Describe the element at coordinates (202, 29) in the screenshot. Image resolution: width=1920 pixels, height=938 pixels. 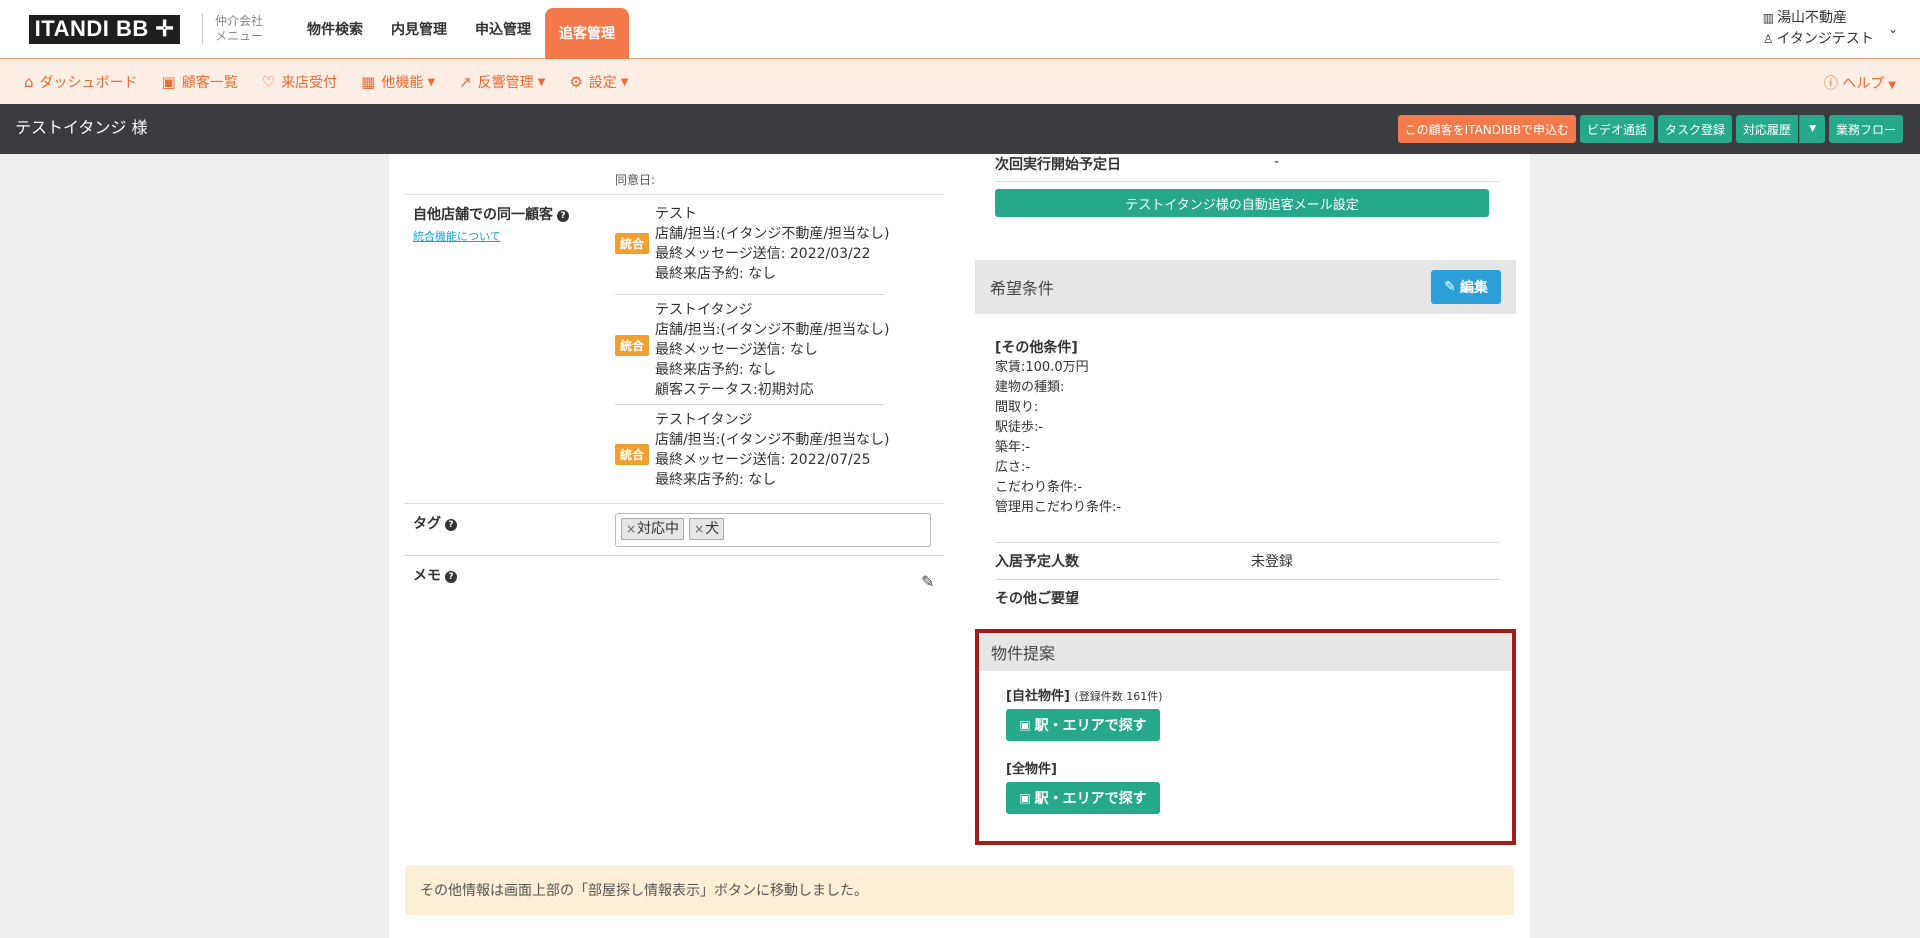
I see `logo-divider` at that location.